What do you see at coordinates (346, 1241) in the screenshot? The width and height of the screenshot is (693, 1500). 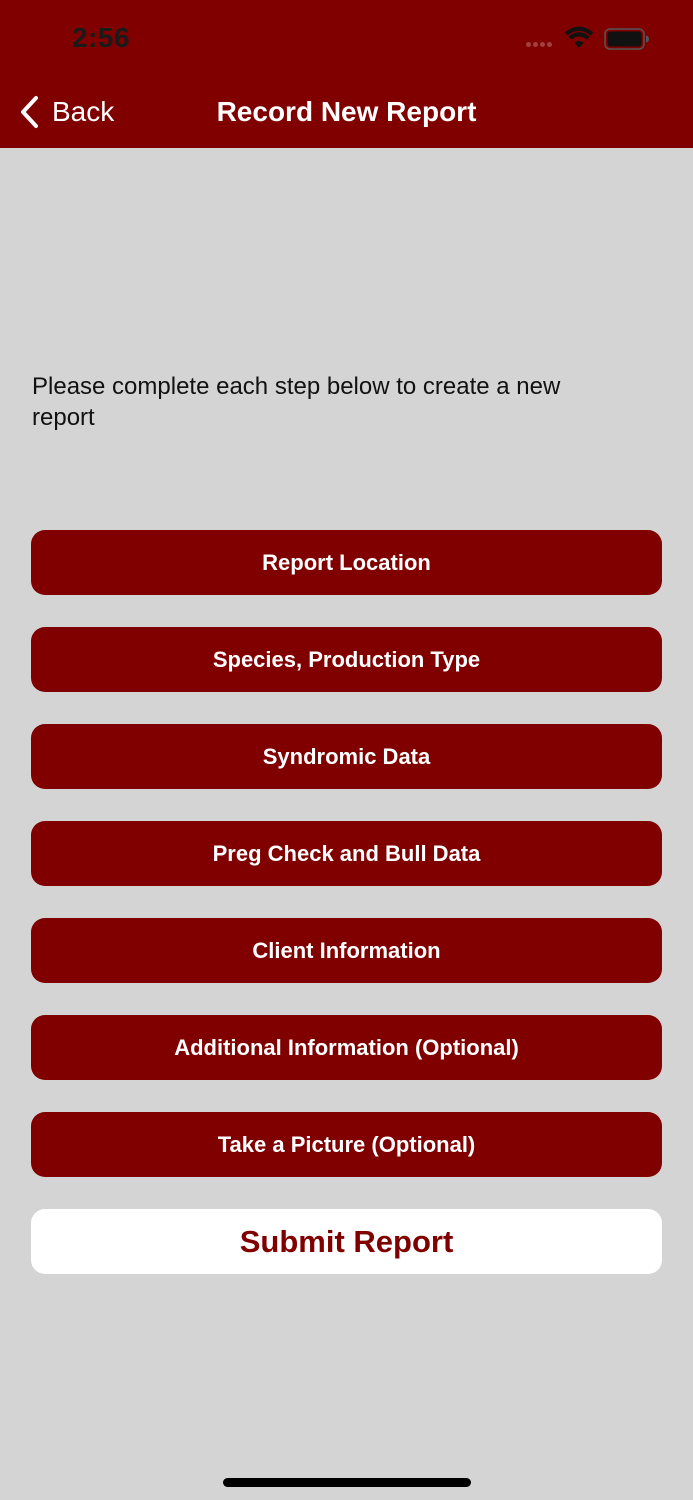 I see `submit-report-button: Submit Report` at bounding box center [346, 1241].